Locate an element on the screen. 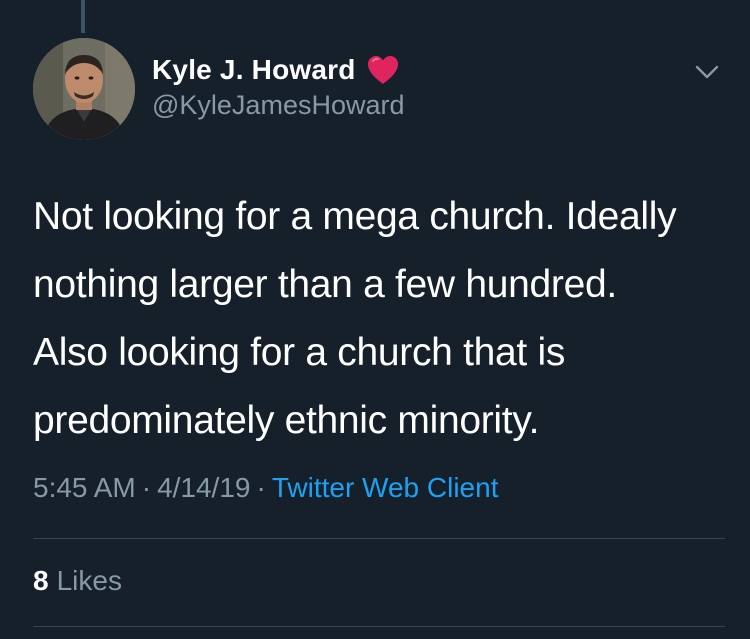 This screenshot has width=750, height=639. heart-icon is located at coordinates (382, 70).